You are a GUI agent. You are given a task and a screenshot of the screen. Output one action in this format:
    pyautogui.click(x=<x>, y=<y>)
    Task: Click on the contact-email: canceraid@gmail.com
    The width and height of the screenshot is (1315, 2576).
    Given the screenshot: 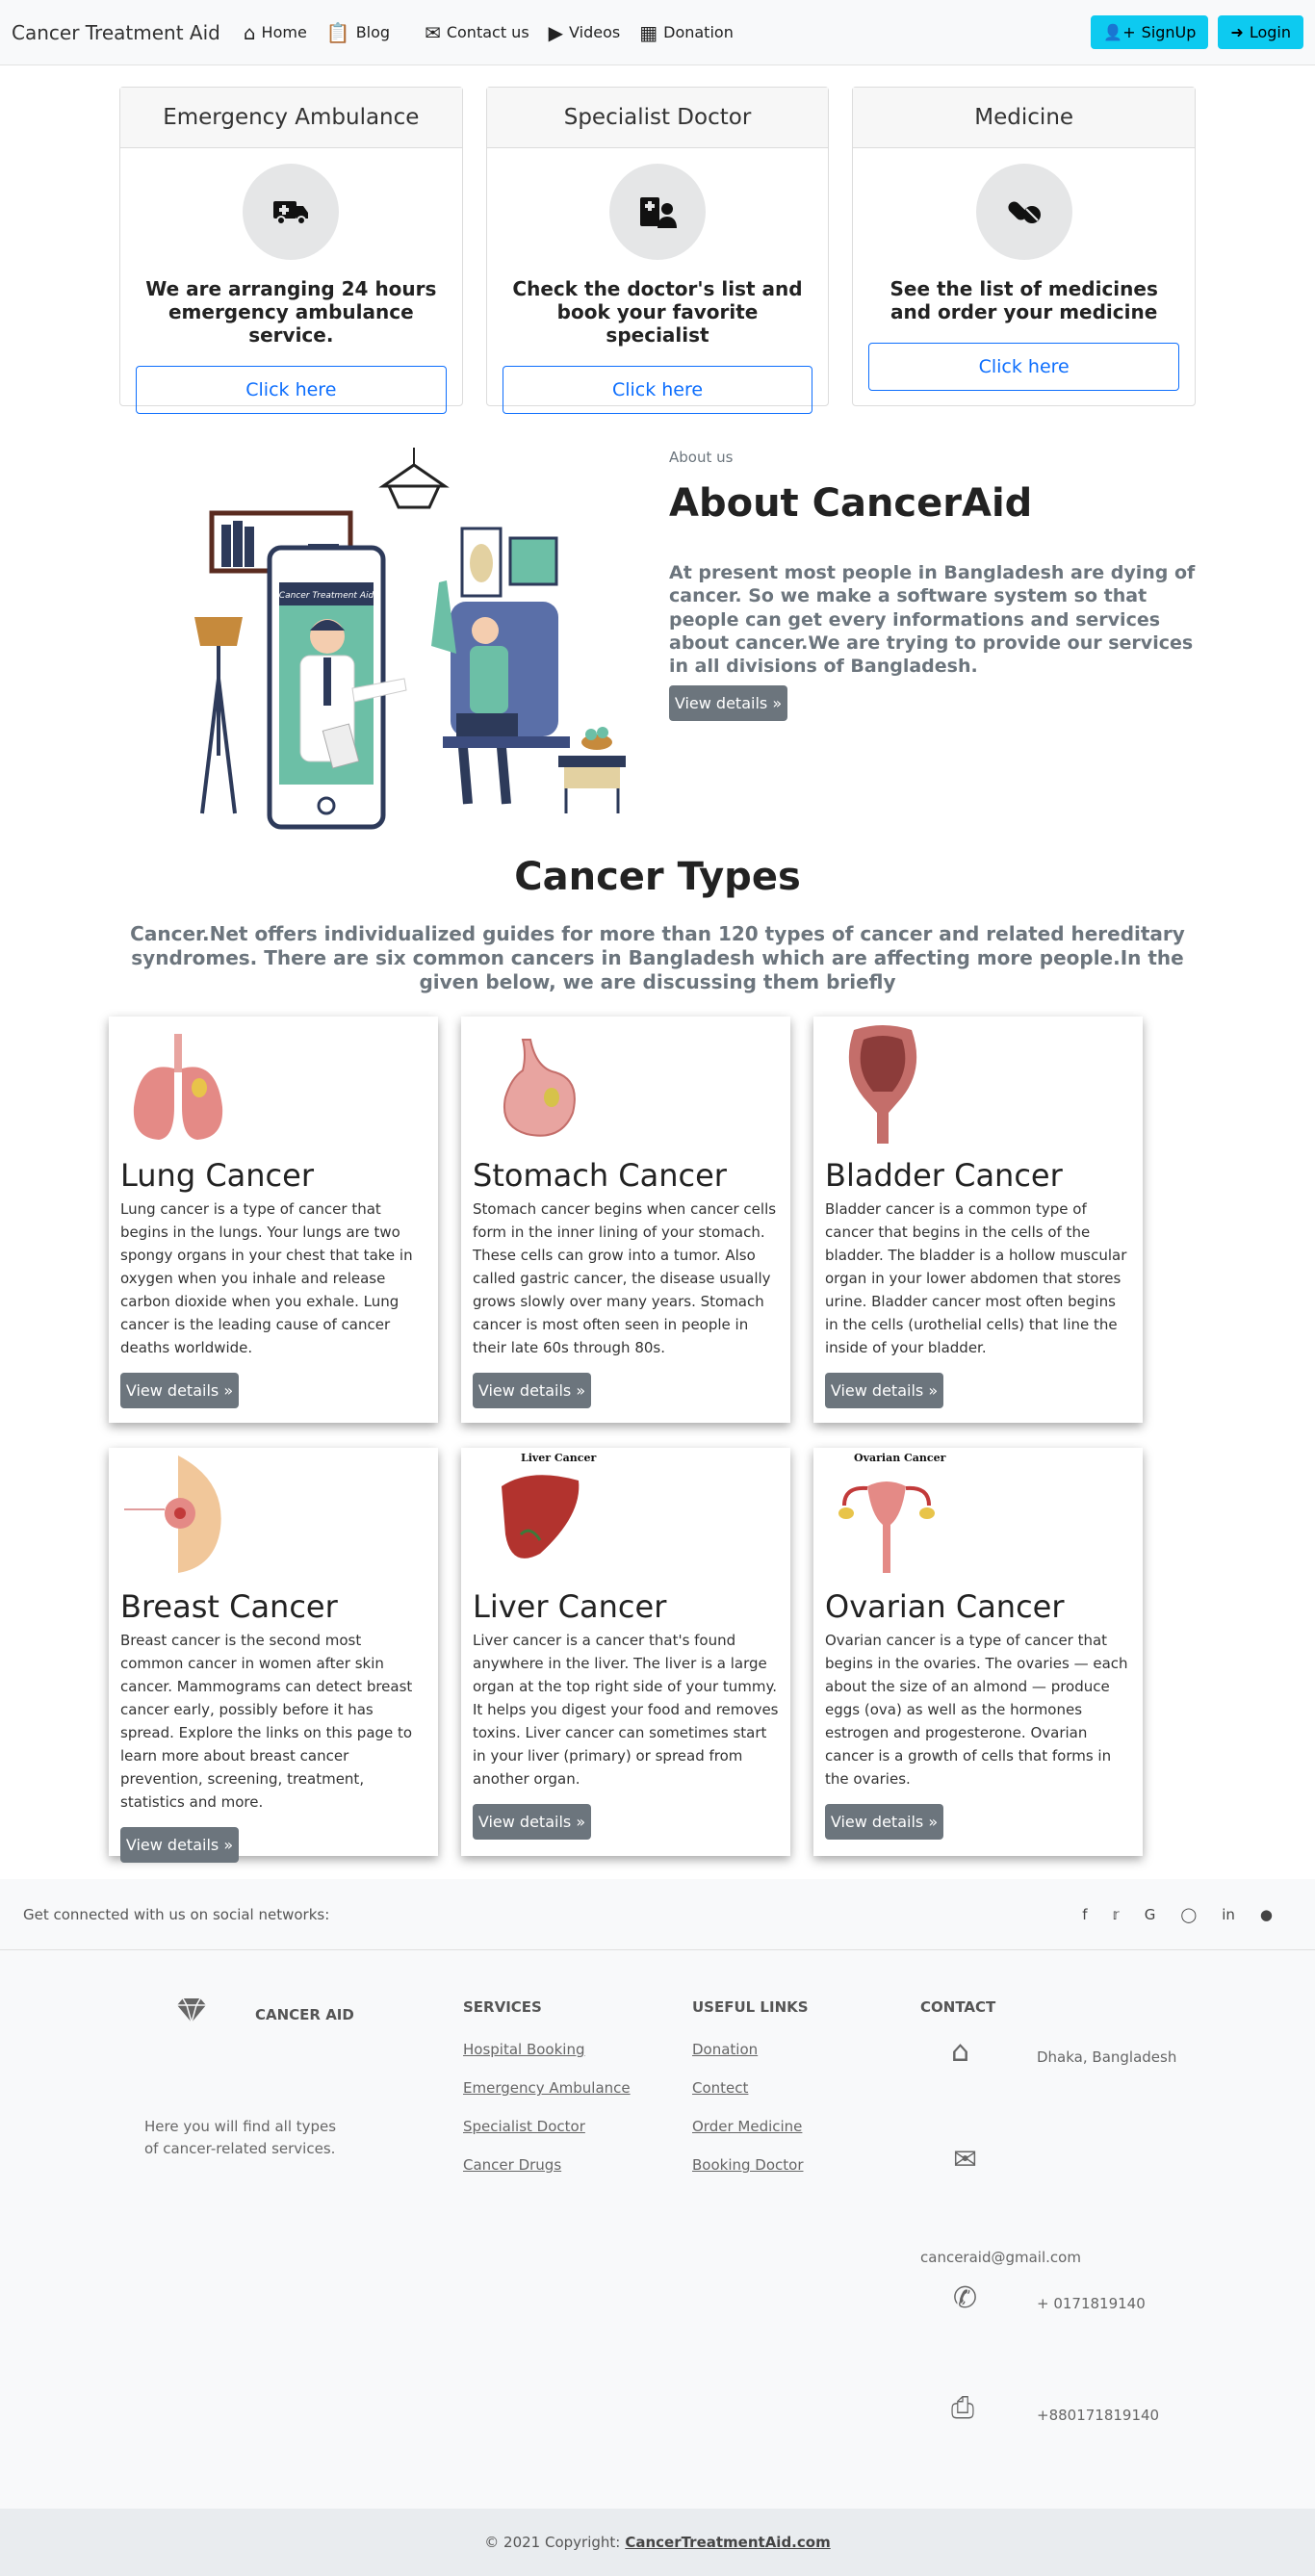 What is the action you would take?
    pyautogui.click(x=1000, y=2257)
    